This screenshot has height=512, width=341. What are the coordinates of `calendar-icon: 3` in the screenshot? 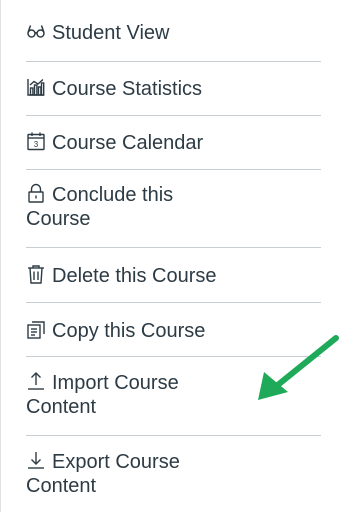 It's located at (36, 141).